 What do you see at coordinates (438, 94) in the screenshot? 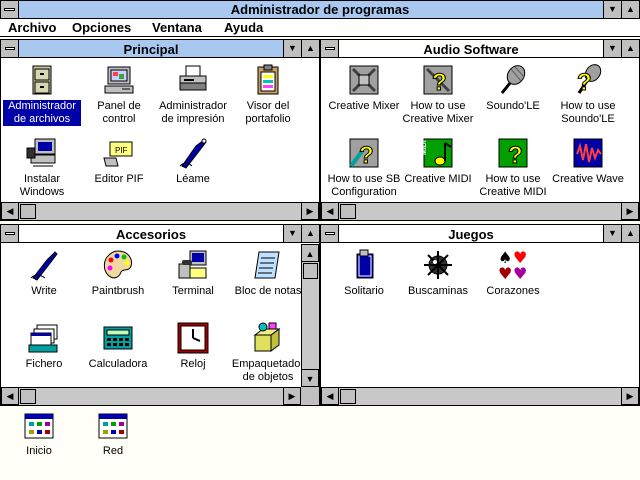
I see `program-item: ? How to use Creative Mixer` at bounding box center [438, 94].